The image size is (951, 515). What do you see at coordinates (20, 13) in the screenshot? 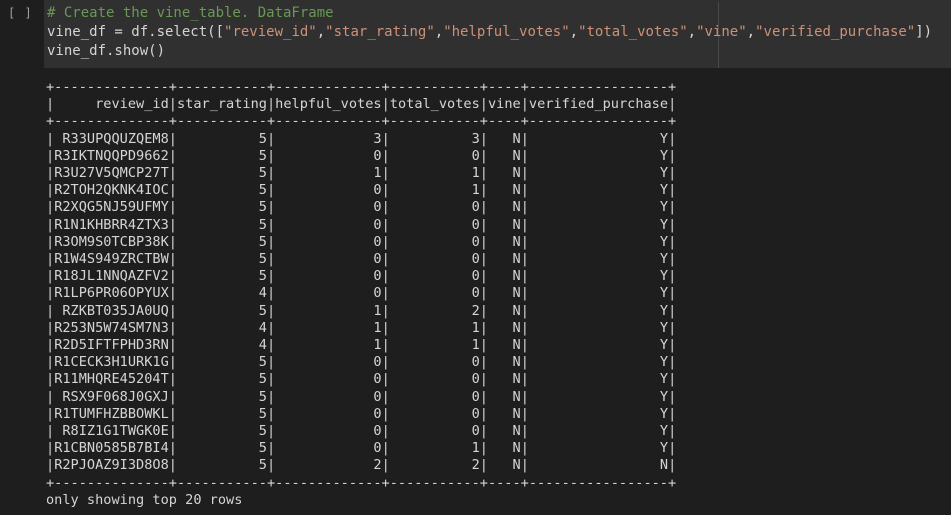
I see `run-cell-button: [ ]` at bounding box center [20, 13].